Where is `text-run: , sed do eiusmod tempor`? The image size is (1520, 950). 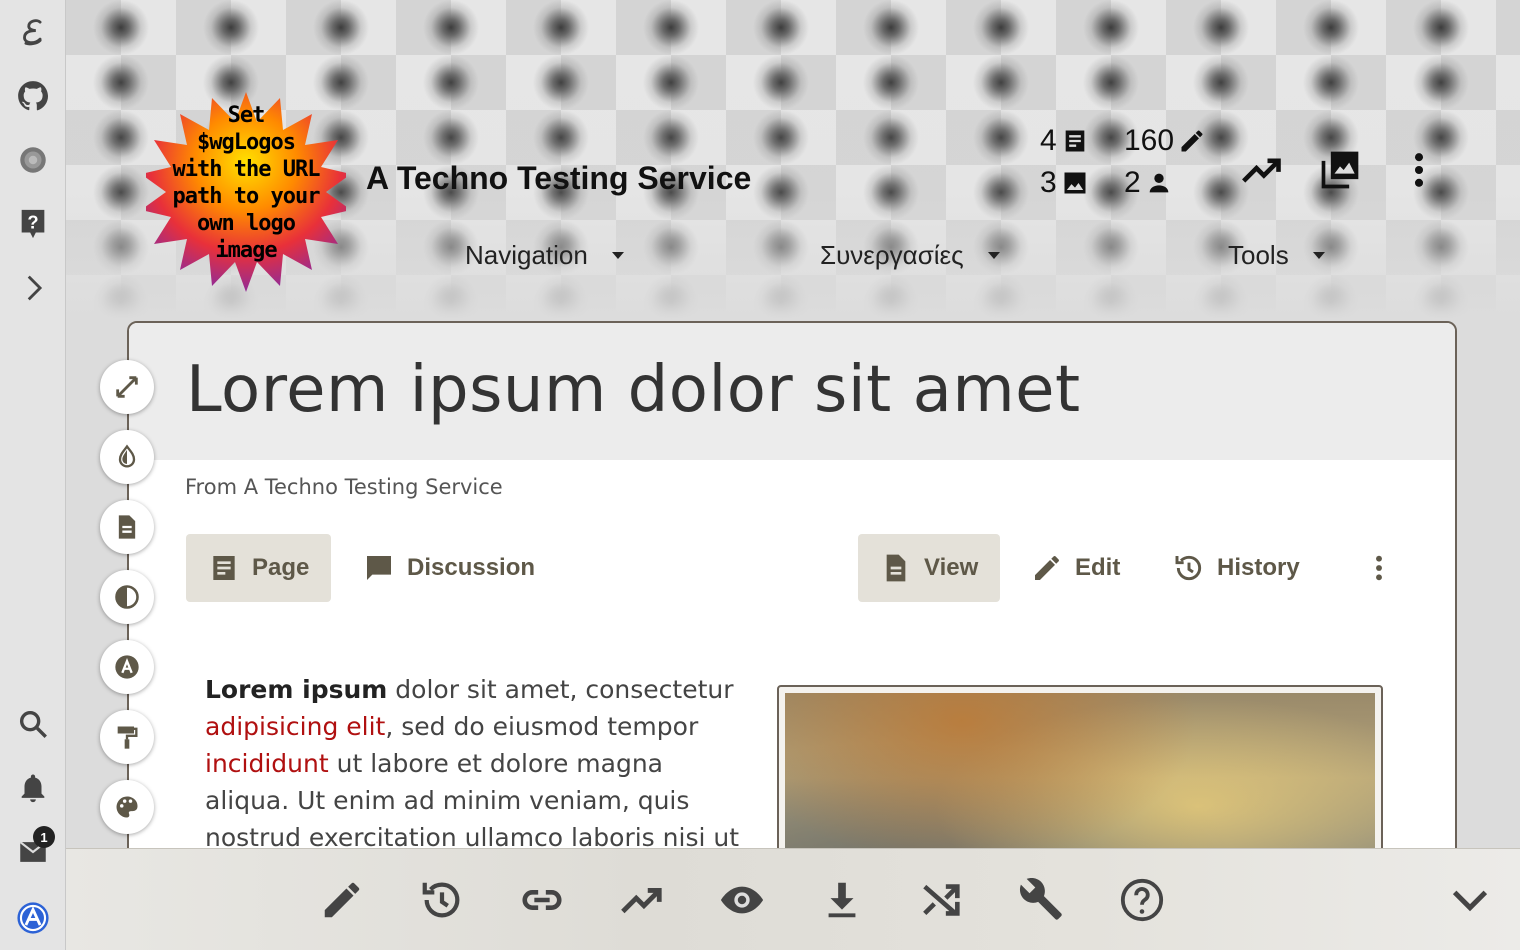
text-run: , sed do eiusmod tempor is located at coordinates (542, 726).